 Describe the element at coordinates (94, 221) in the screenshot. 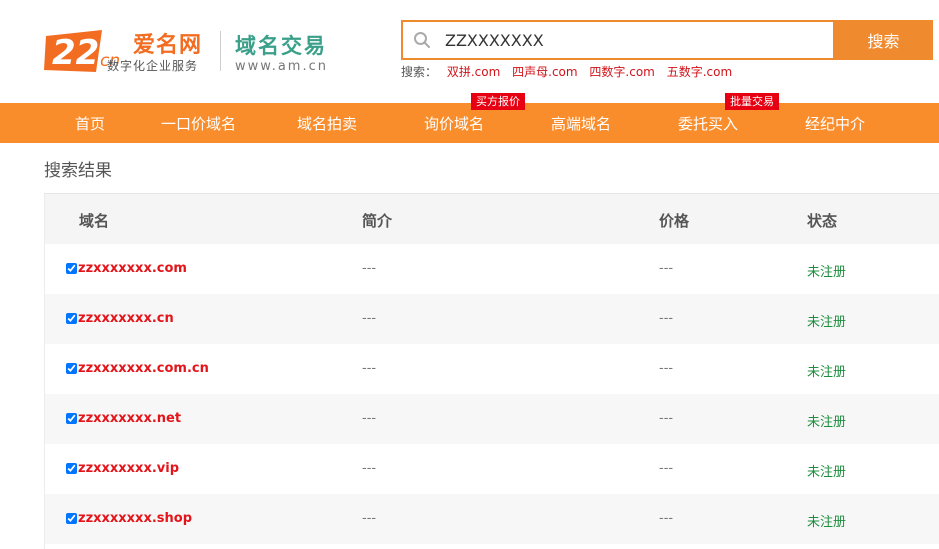

I see `col-domain: 域名` at that location.